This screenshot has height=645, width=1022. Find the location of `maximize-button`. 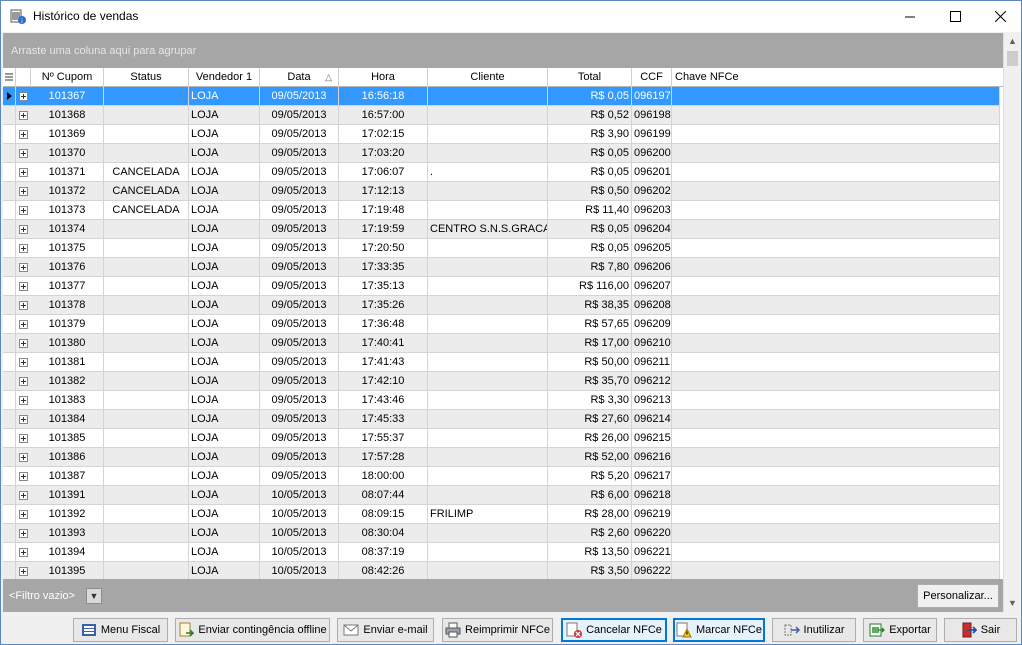

maximize-button is located at coordinates (955, 16).